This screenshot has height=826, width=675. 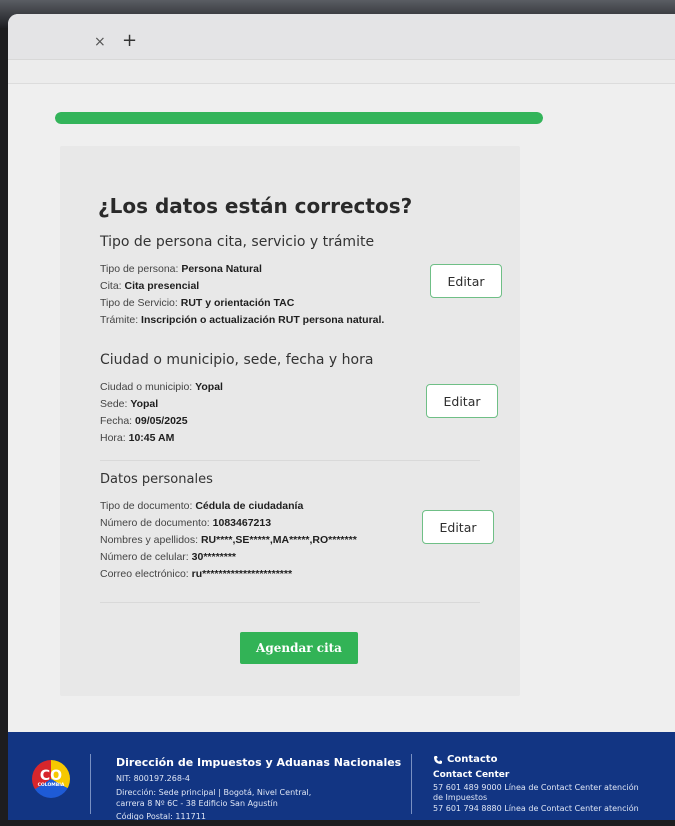 What do you see at coordinates (161, 421) in the screenshot?
I see `field-value: 09/05/2025` at bounding box center [161, 421].